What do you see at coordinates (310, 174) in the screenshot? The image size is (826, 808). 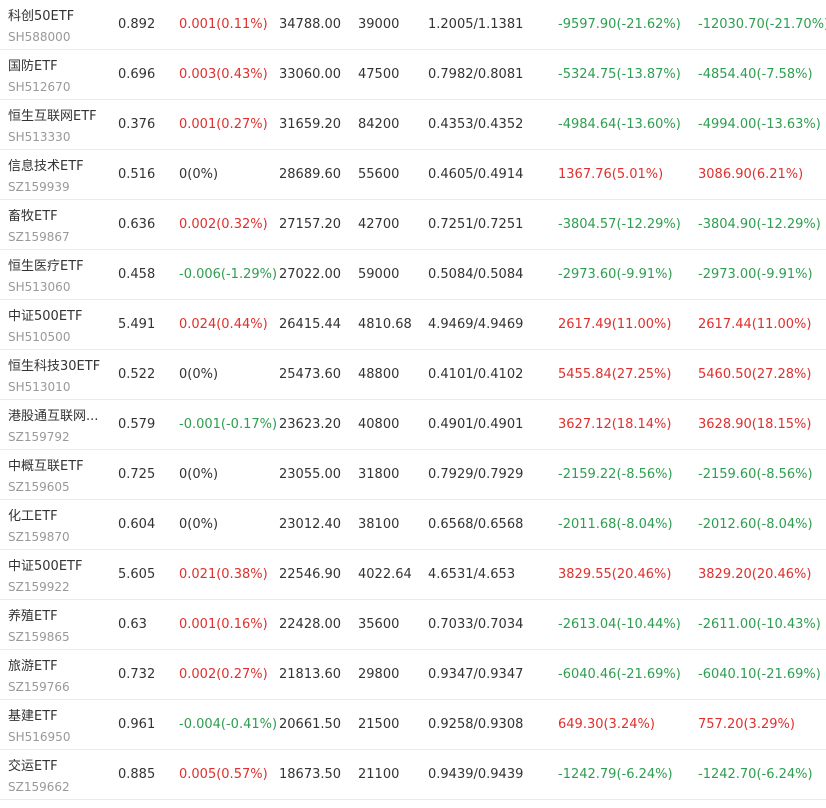 I see `turnover-cell: 28689.60` at bounding box center [310, 174].